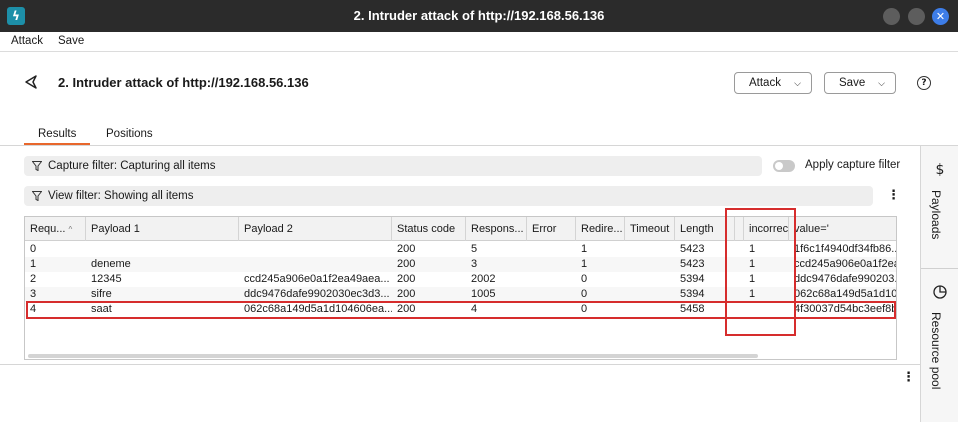 Image resolution: width=958 pixels, height=422 pixels. Describe the element at coordinates (101, 294) in the screenshot. I see `cell-payload1: sifre` at that location.